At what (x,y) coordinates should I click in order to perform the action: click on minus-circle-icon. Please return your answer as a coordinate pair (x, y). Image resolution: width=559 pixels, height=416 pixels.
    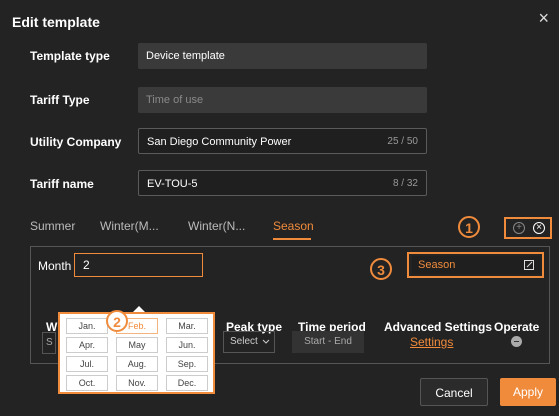
    Looking at the image, I should click on (516, 341).